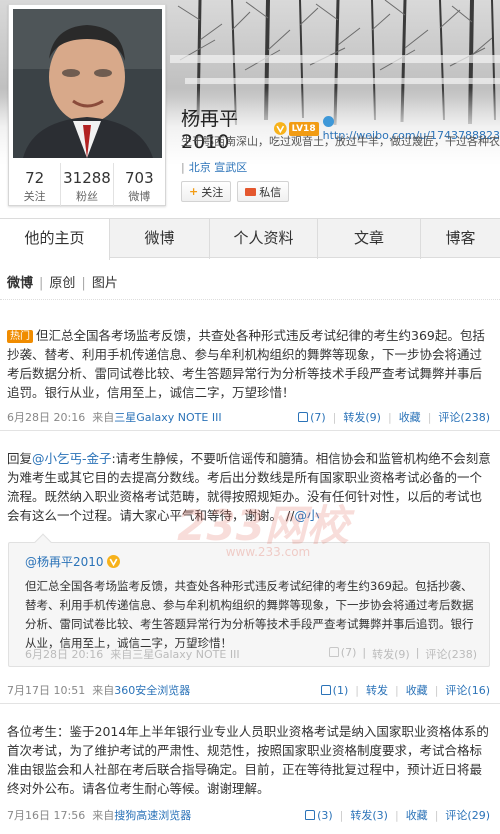  I want to click on filter-weibo: 微博, so click(20, 284).